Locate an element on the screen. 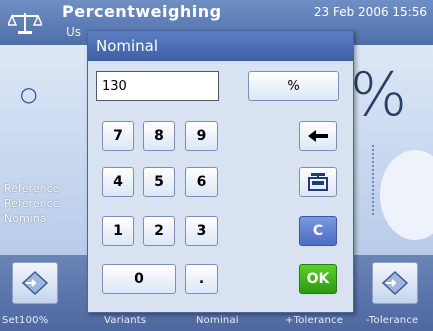 This screenshot has width=433, height=331. circle-indicator-icon: ○ is located at coordinates (29, 94).